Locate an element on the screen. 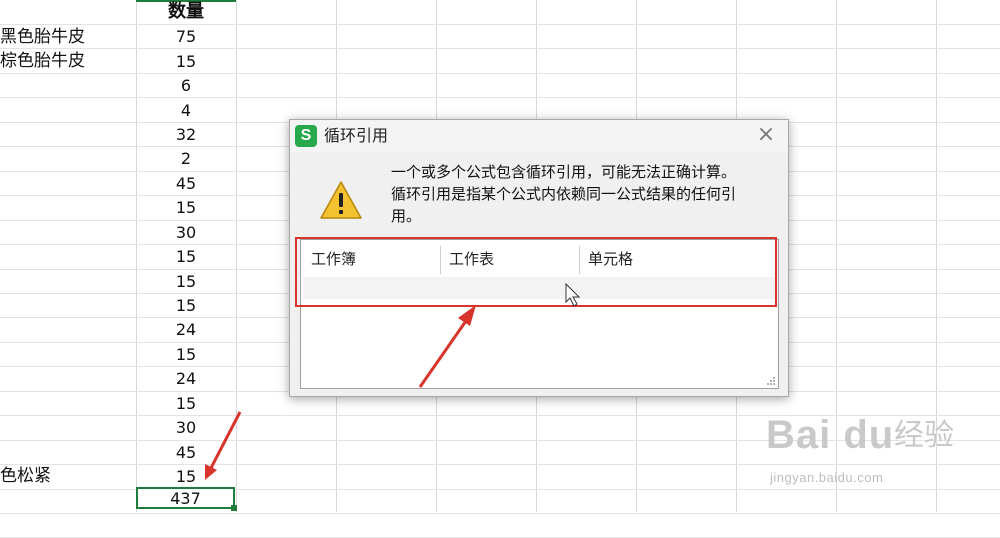 This screenshot has width=1000, height=538. total-cell-selected: 437 is located at coordinates (185, 498).